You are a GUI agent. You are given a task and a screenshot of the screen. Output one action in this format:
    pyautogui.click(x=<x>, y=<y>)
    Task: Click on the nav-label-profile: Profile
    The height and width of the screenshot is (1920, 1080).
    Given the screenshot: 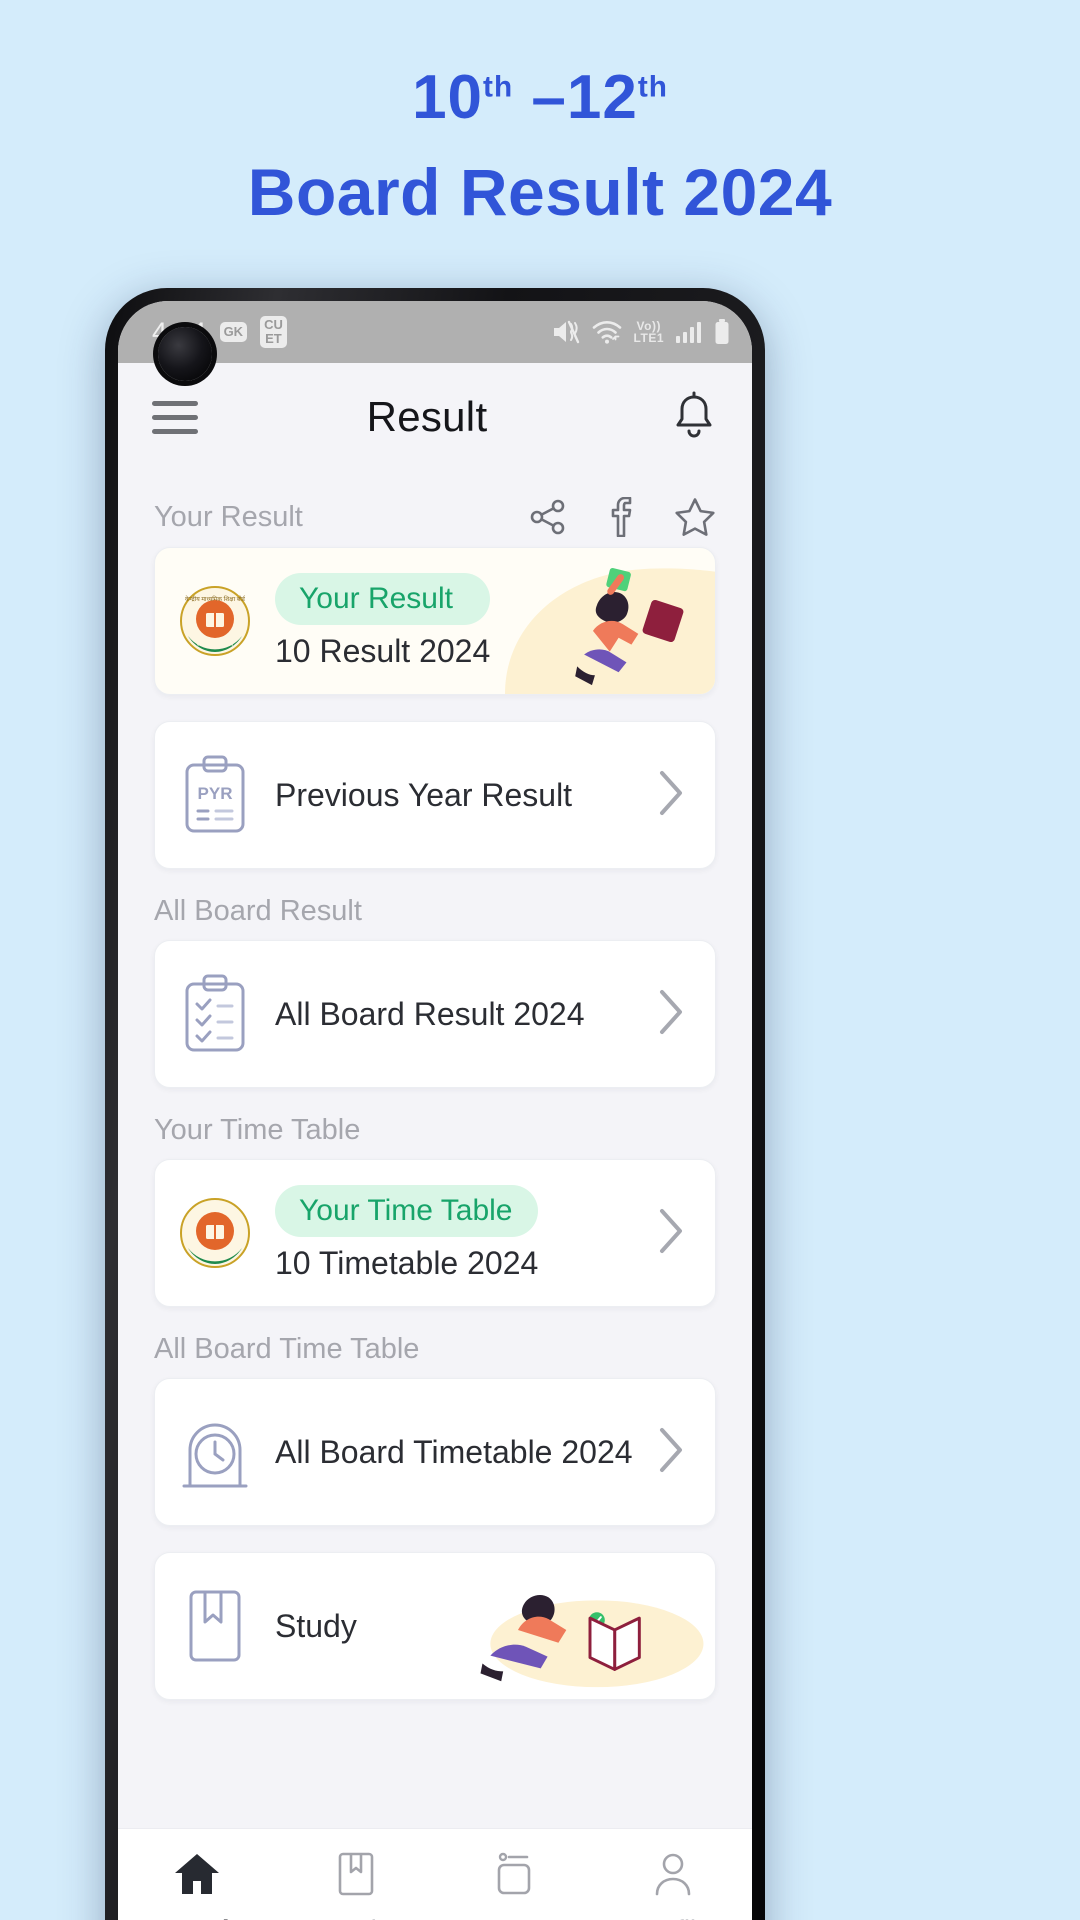 What is the action you would take?
    pyautogui.click(x=672, y=1917)
    